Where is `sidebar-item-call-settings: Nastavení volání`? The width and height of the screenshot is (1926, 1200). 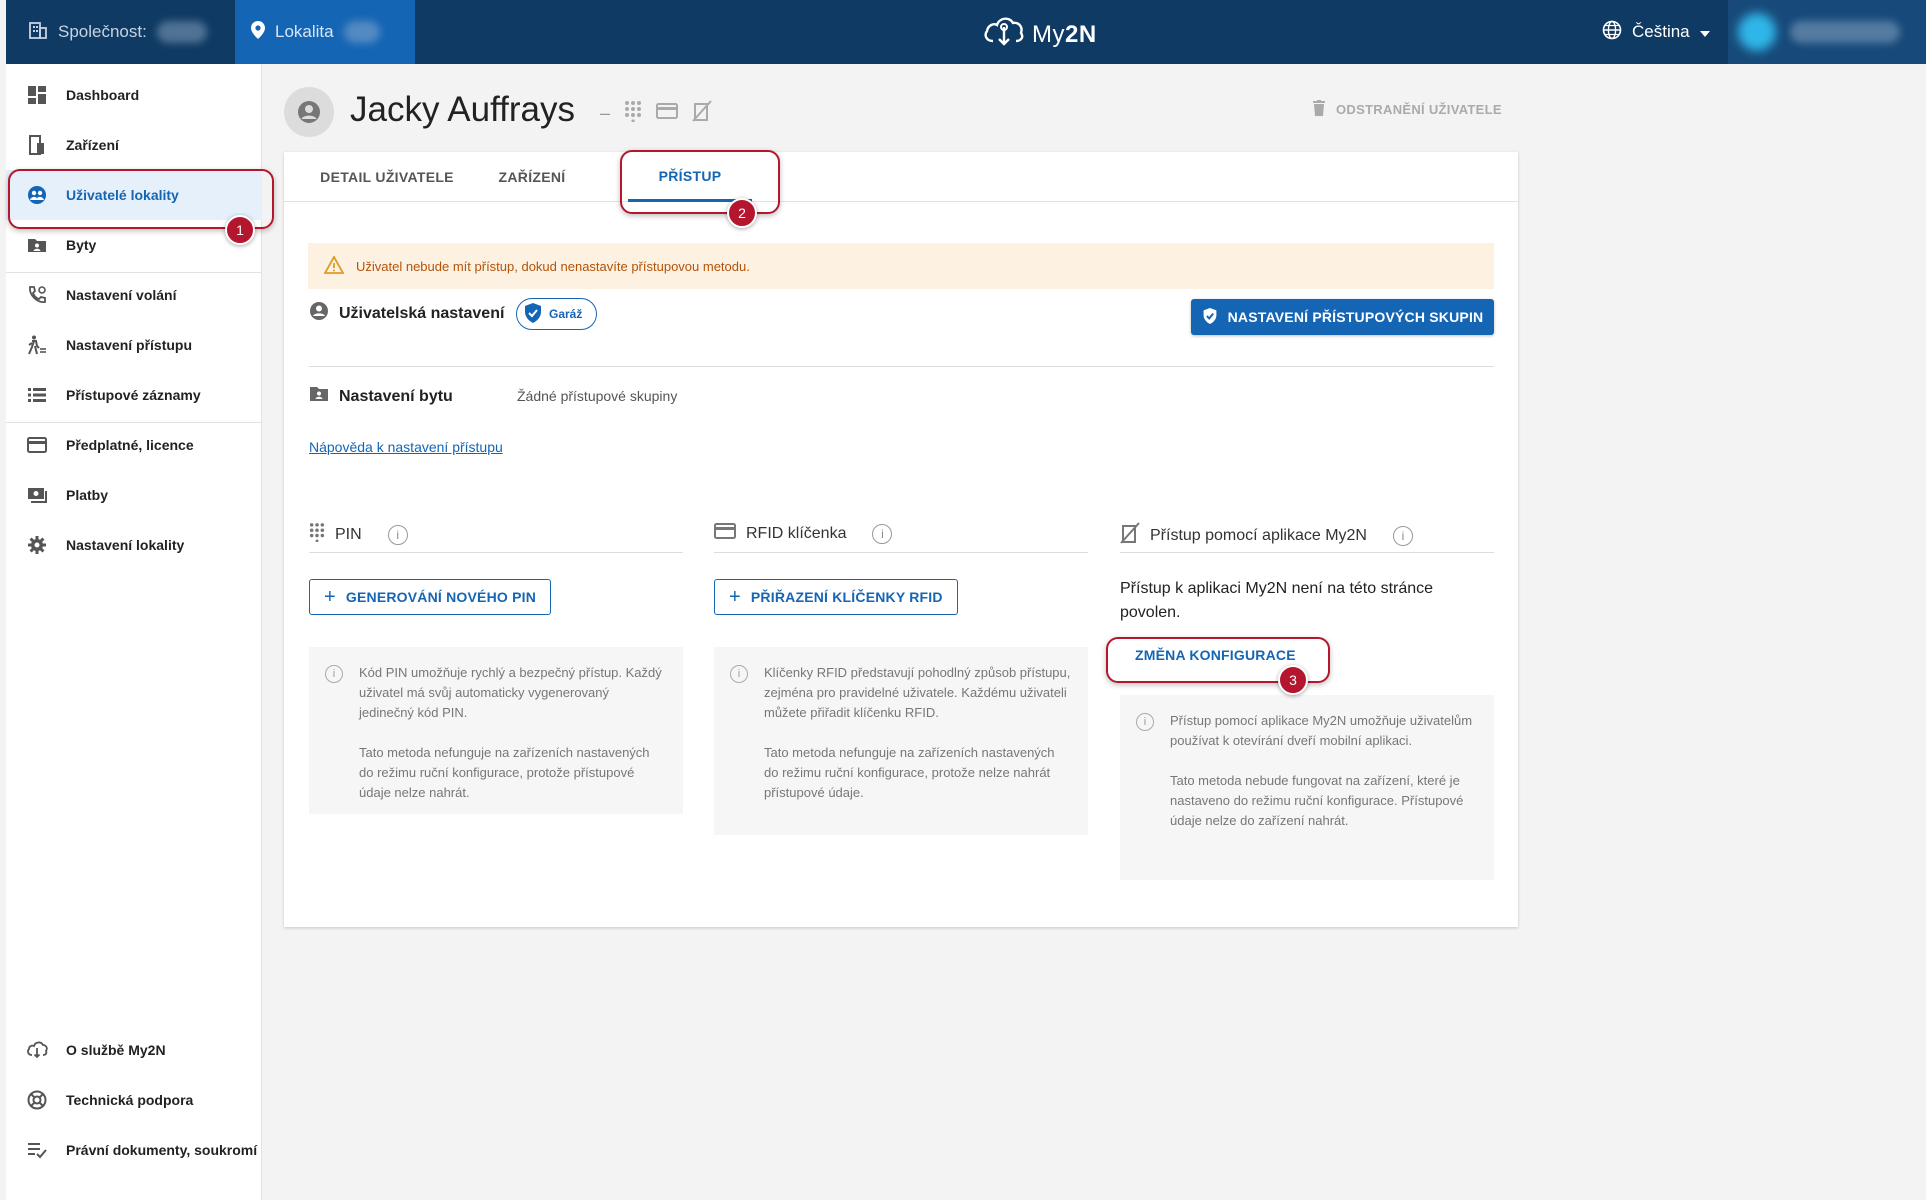
sidebar-item-call-settings: Nastavení volání is located at coordinates (134, 295).